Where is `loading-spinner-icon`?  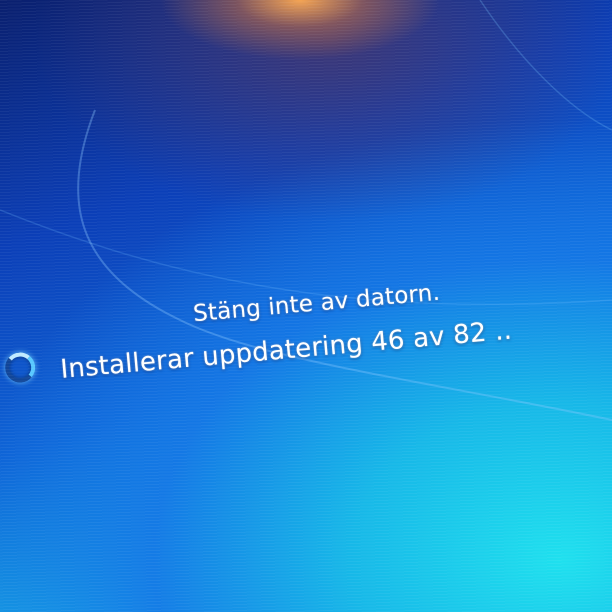 loading-spinner-icon is located at coordinates (20, 367).